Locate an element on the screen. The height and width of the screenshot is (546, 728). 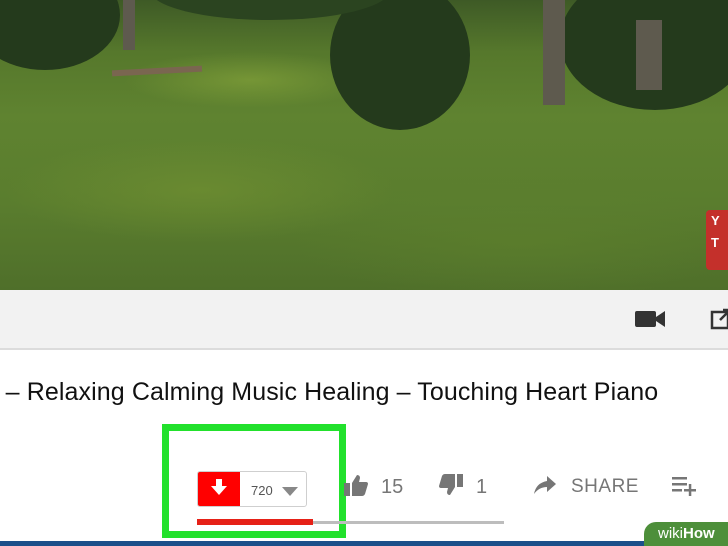
thumbs-up-icon is located at coordinates (356, 487).